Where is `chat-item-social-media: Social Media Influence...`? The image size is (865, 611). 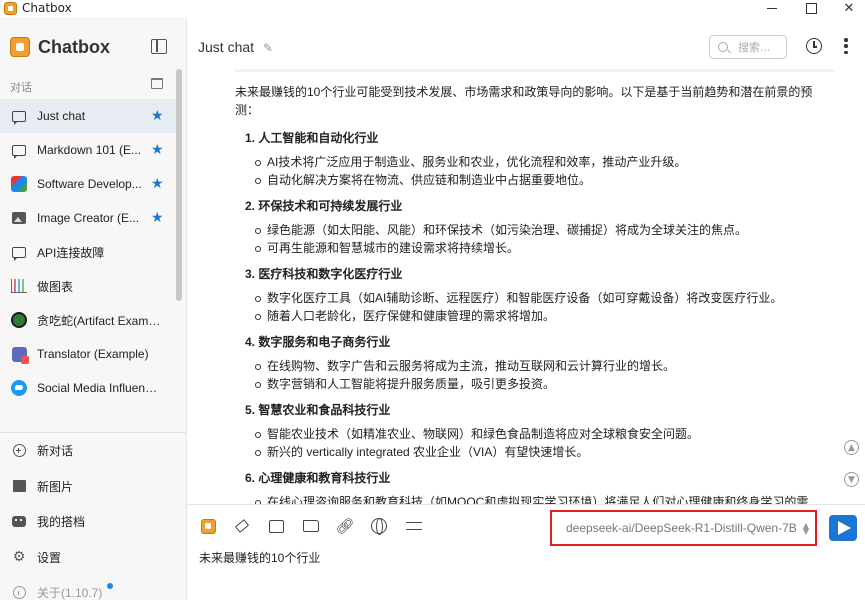
chat-item-social-media: Social Media Influence... is located at coordinates (88, 388).